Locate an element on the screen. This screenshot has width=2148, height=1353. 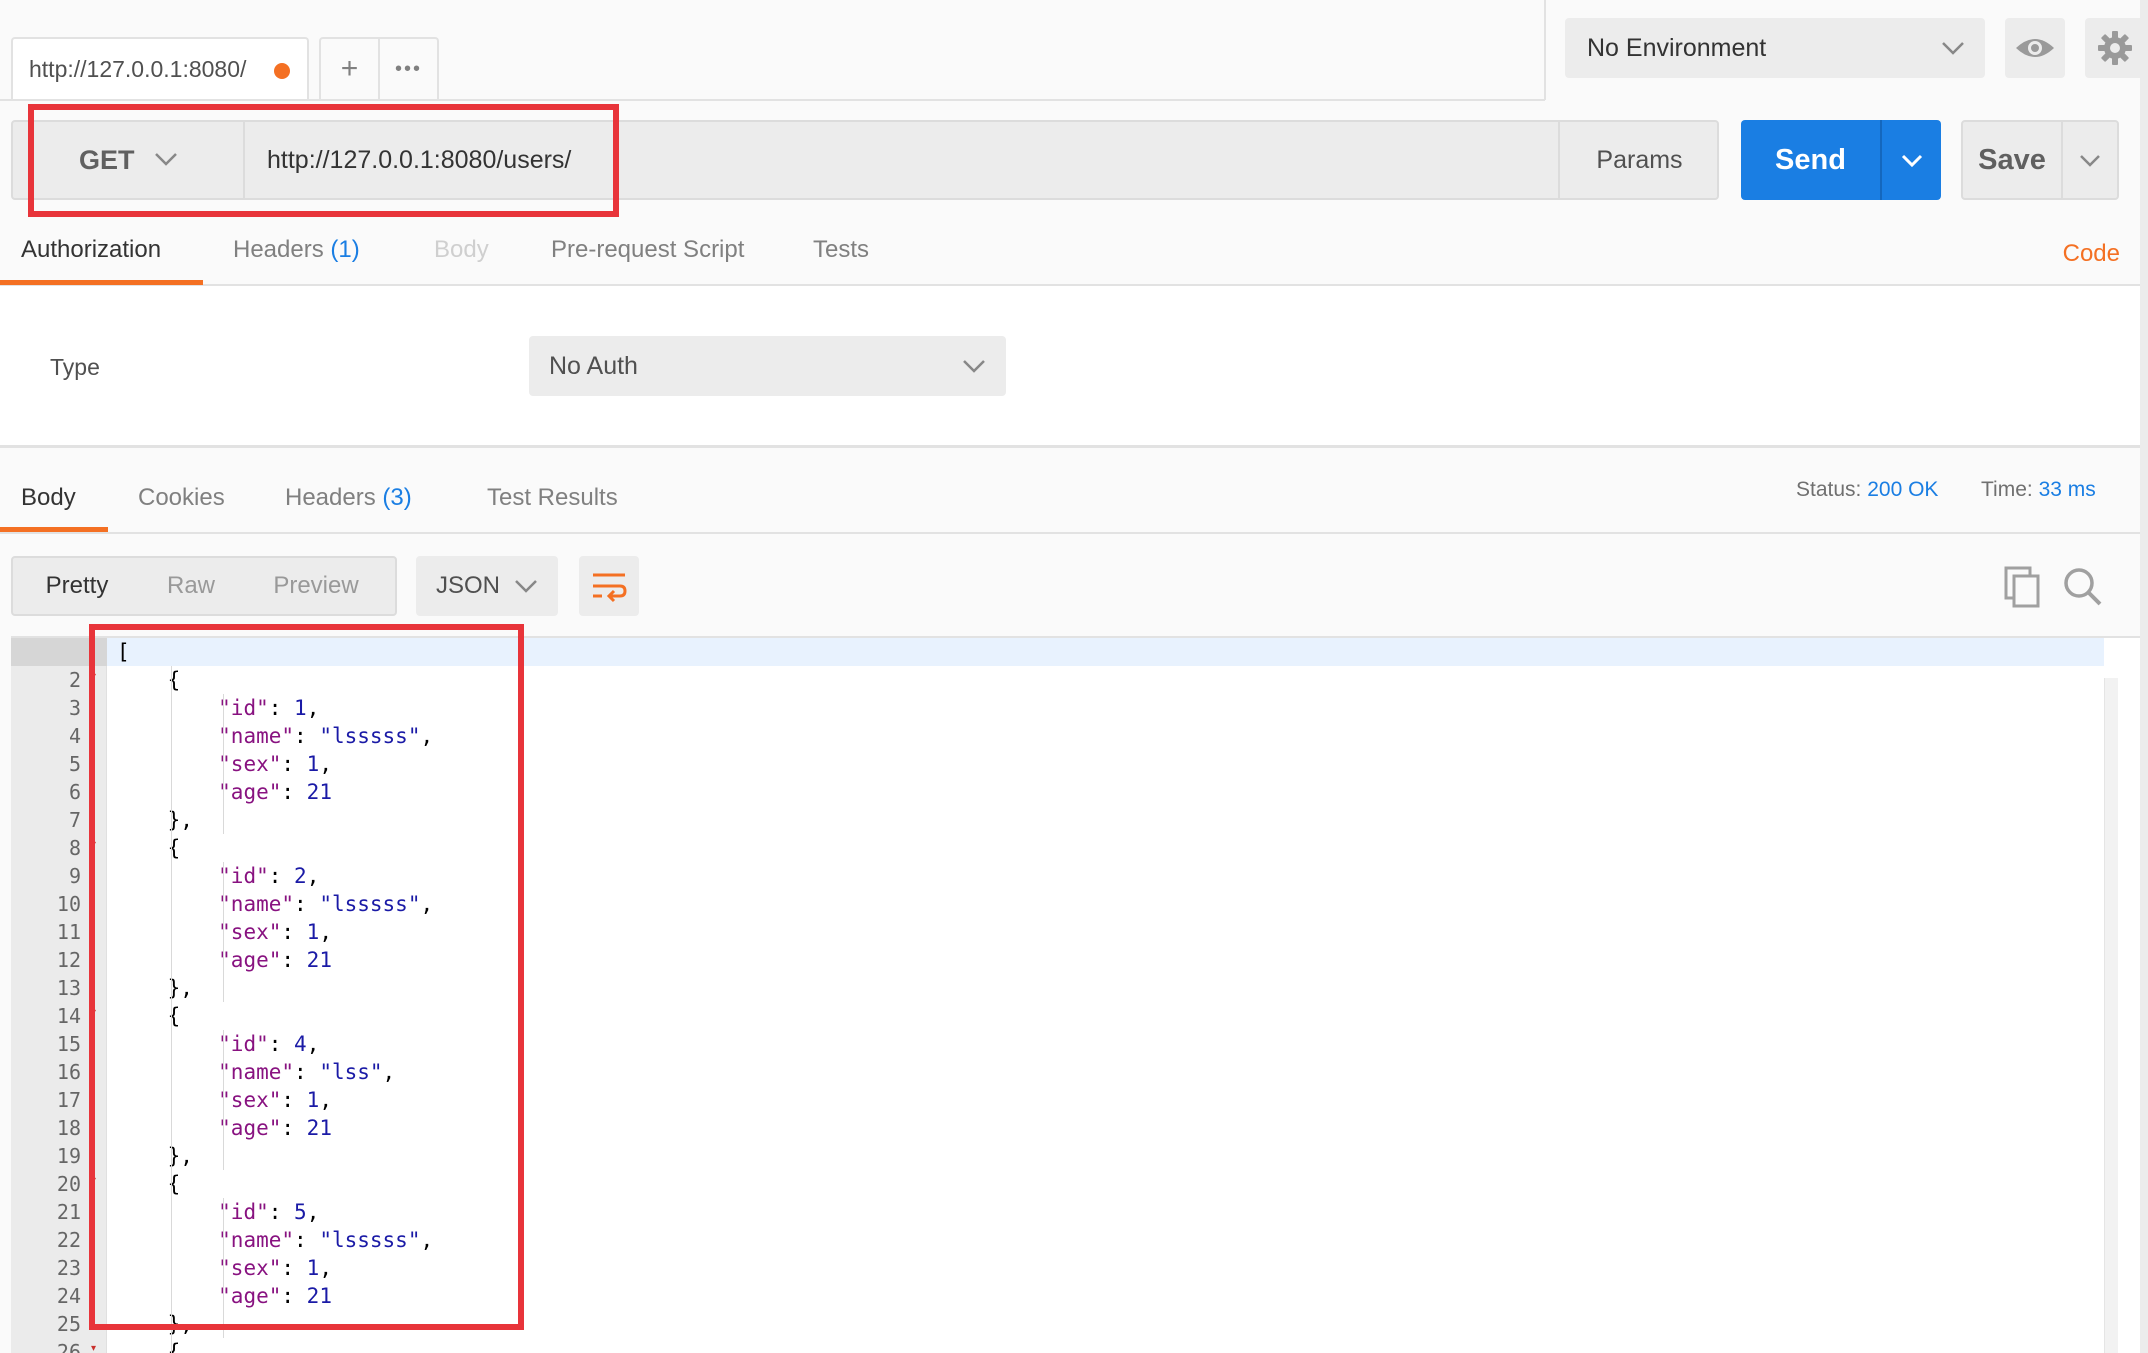
line-number: 14 is located at coordinates (68, 1016).